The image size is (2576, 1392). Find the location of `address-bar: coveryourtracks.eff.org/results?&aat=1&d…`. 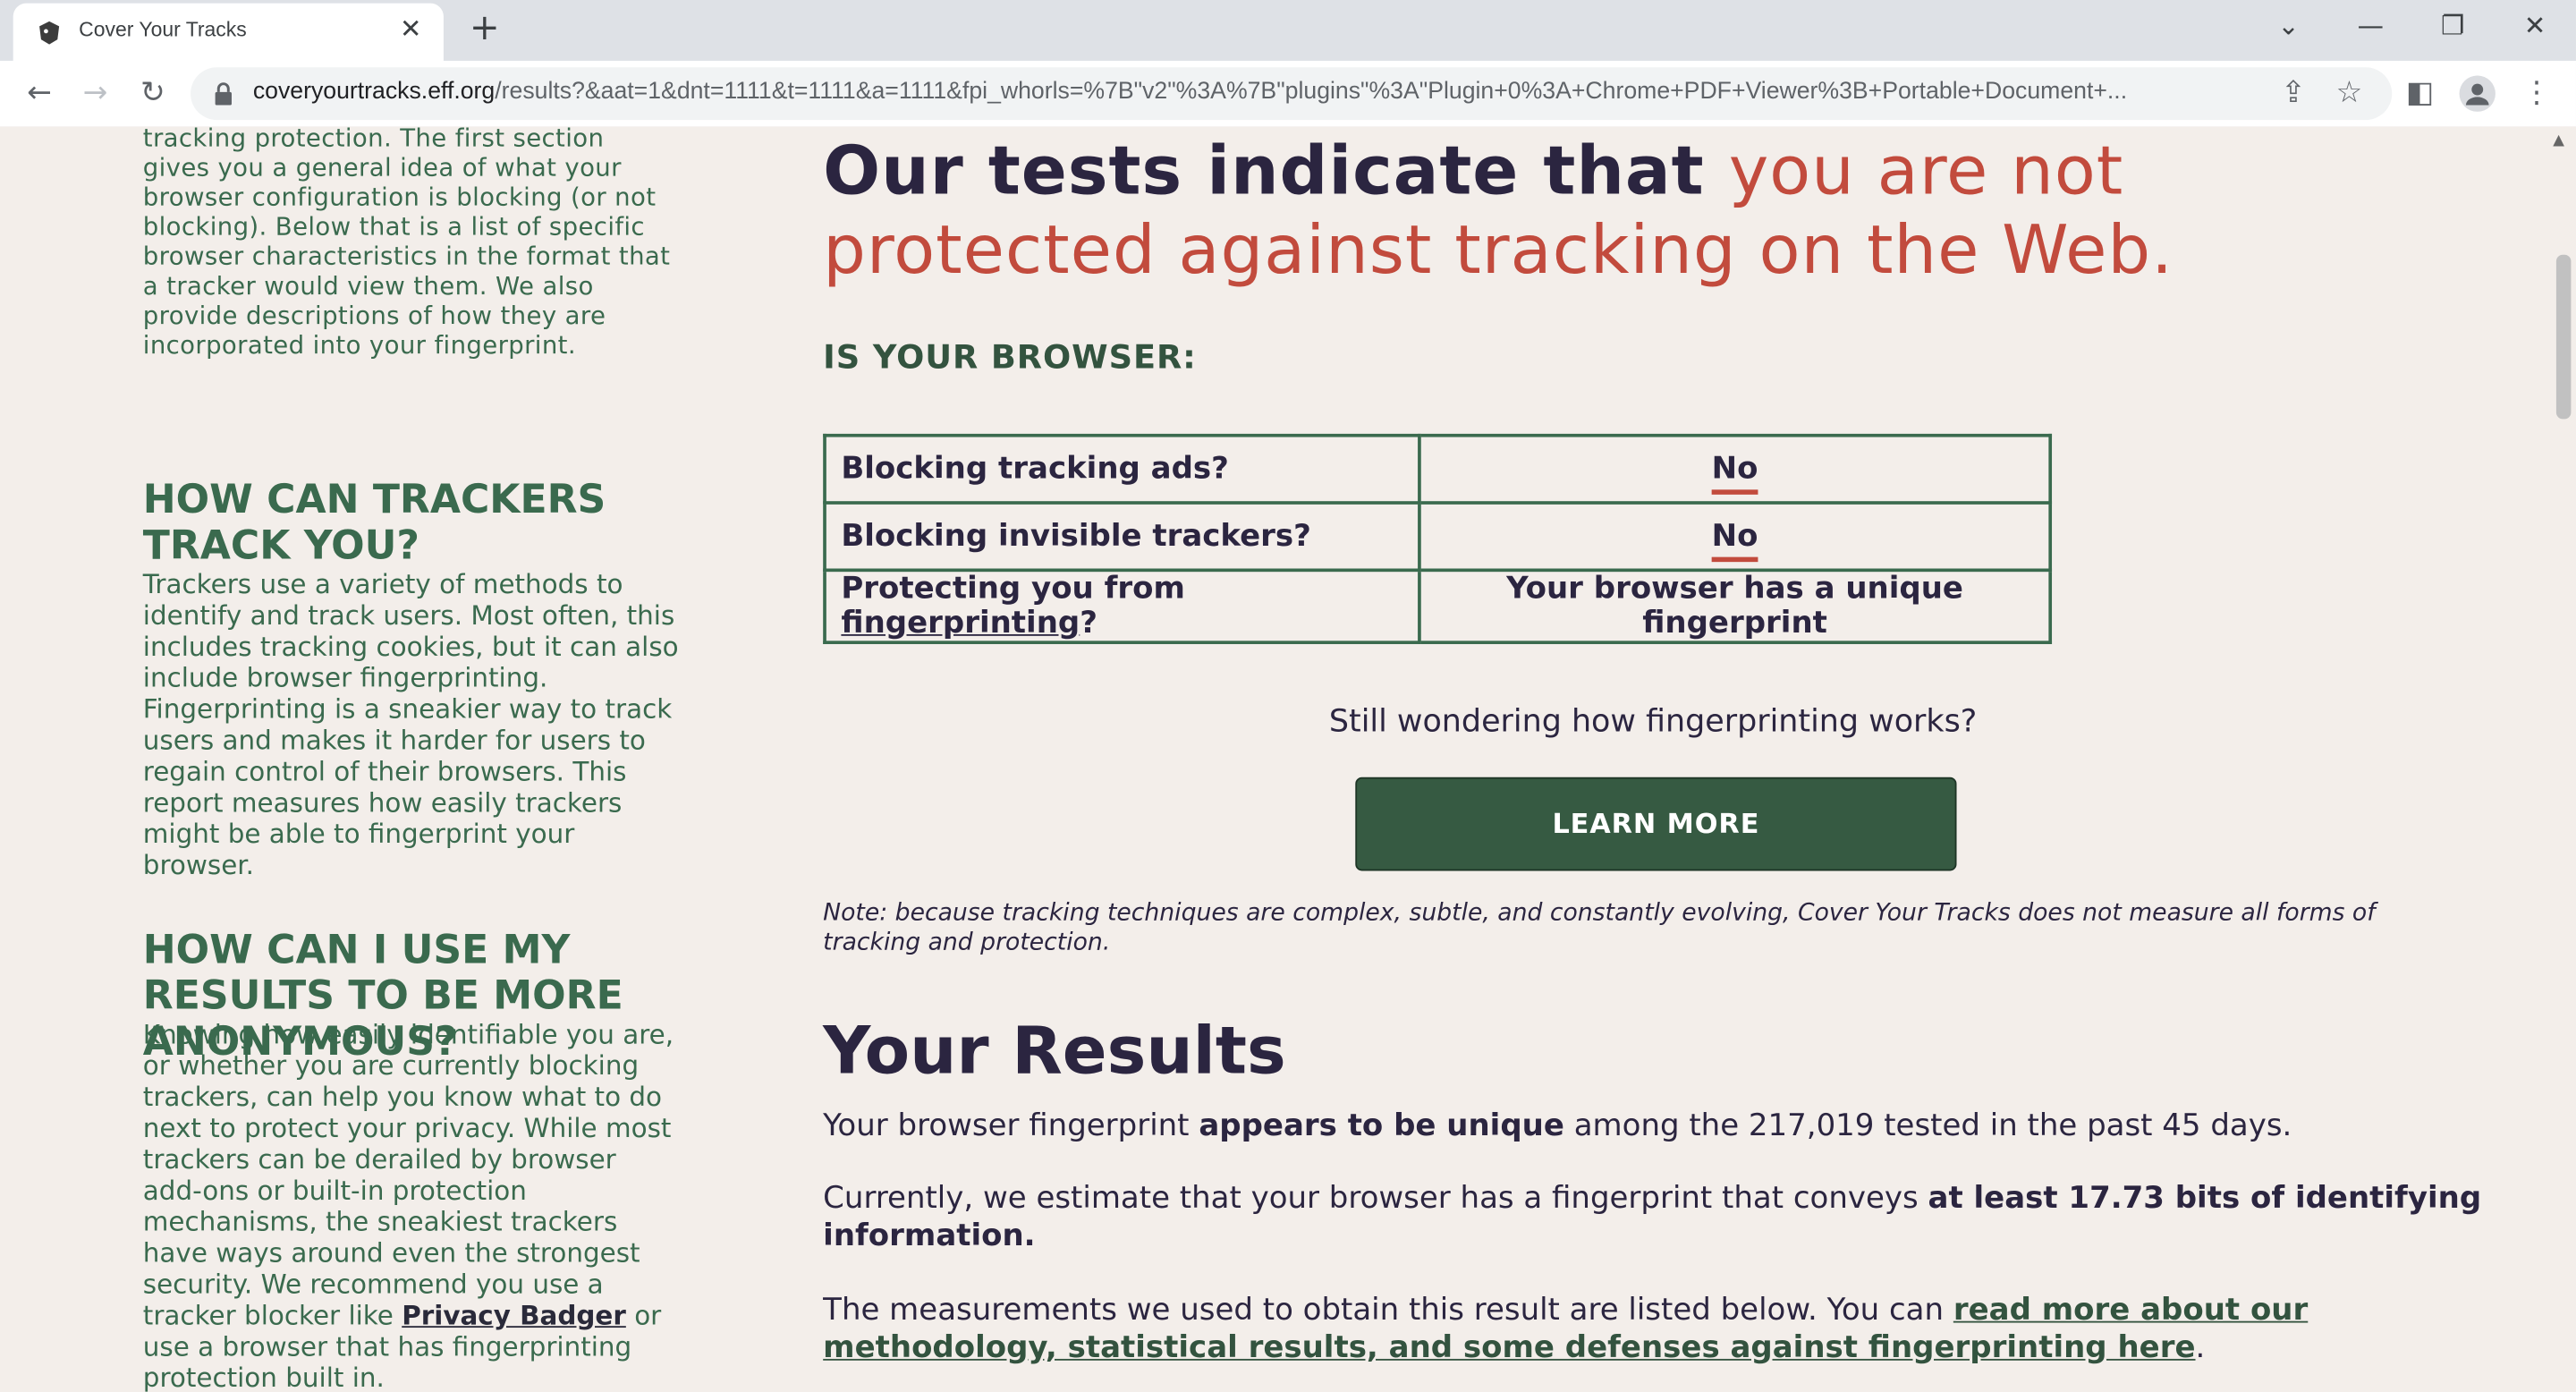

address-bar: coveryourtracks.eff.org/results?&aat=1&d… is located at coordinates (1292, 94).